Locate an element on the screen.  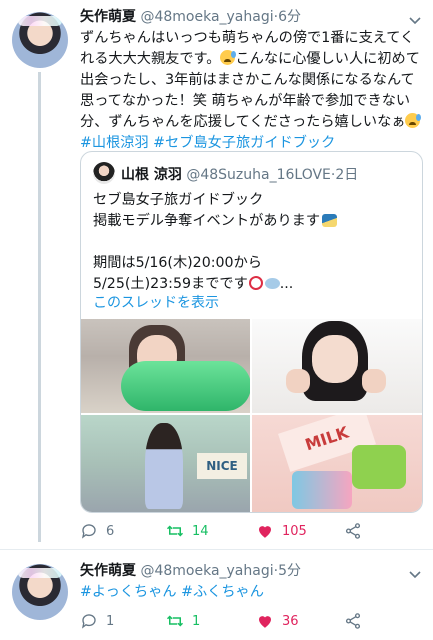
like-count: 105 is located at coordinates (294, 531).